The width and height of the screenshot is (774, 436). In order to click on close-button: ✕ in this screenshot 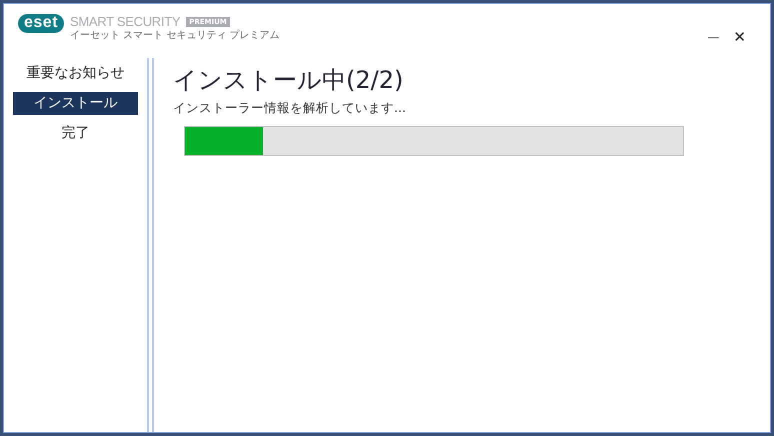, I will do `click(739, 37)`.